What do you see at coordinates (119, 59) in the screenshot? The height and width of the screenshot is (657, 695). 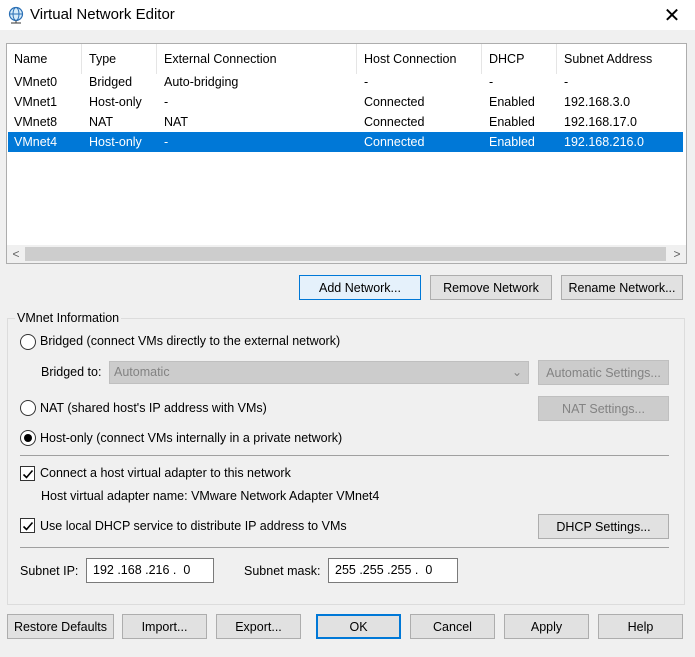 I see `column-header-type: Type` at bounding box center [119, 59].